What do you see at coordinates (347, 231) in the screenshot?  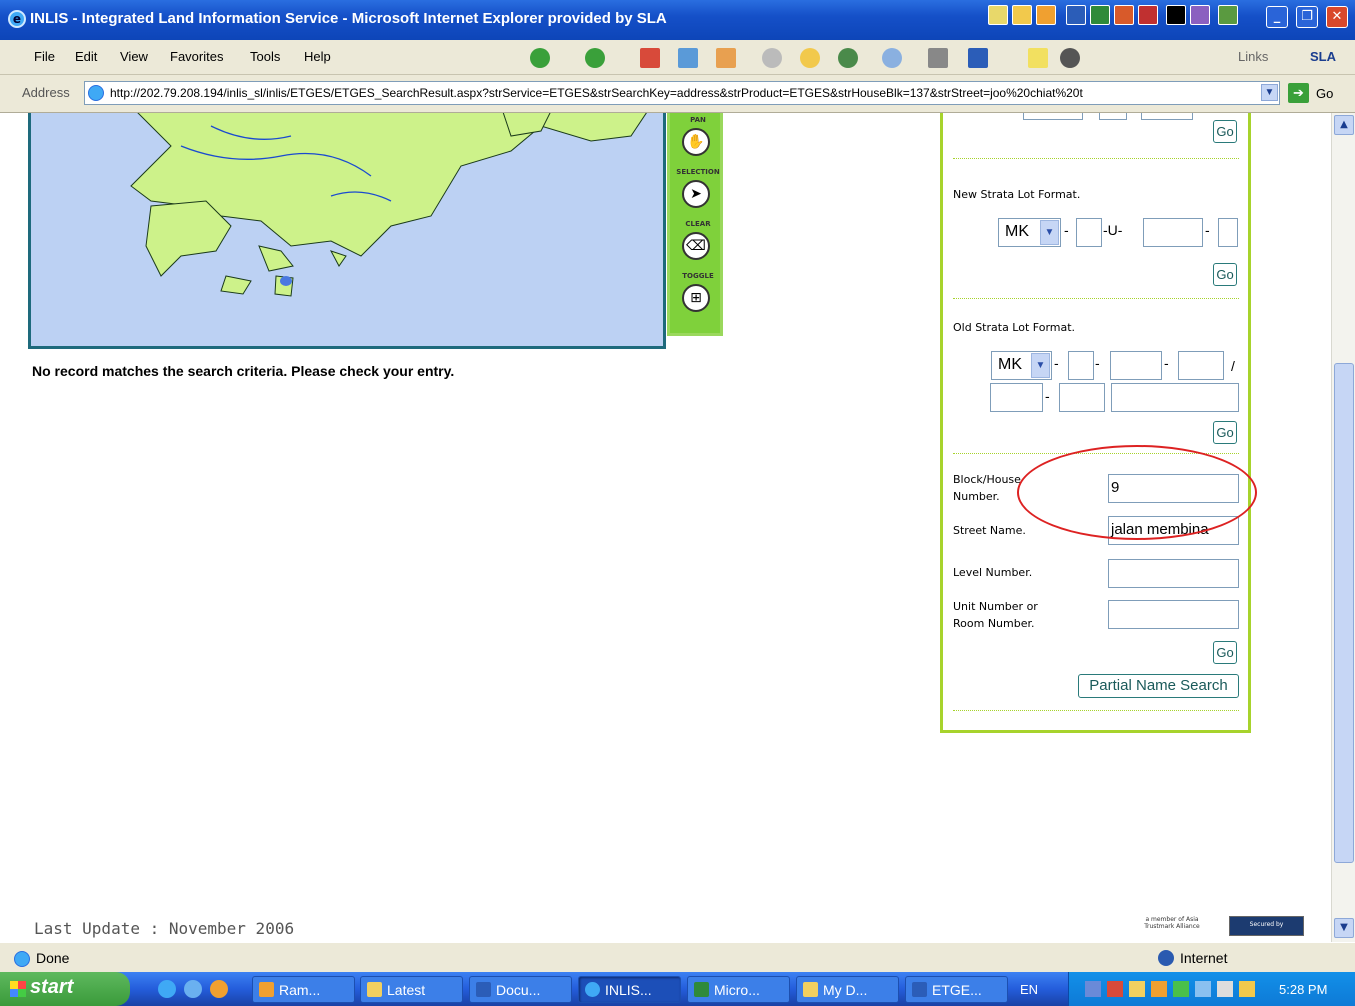 I see `map` at bounding box center [347, 231].